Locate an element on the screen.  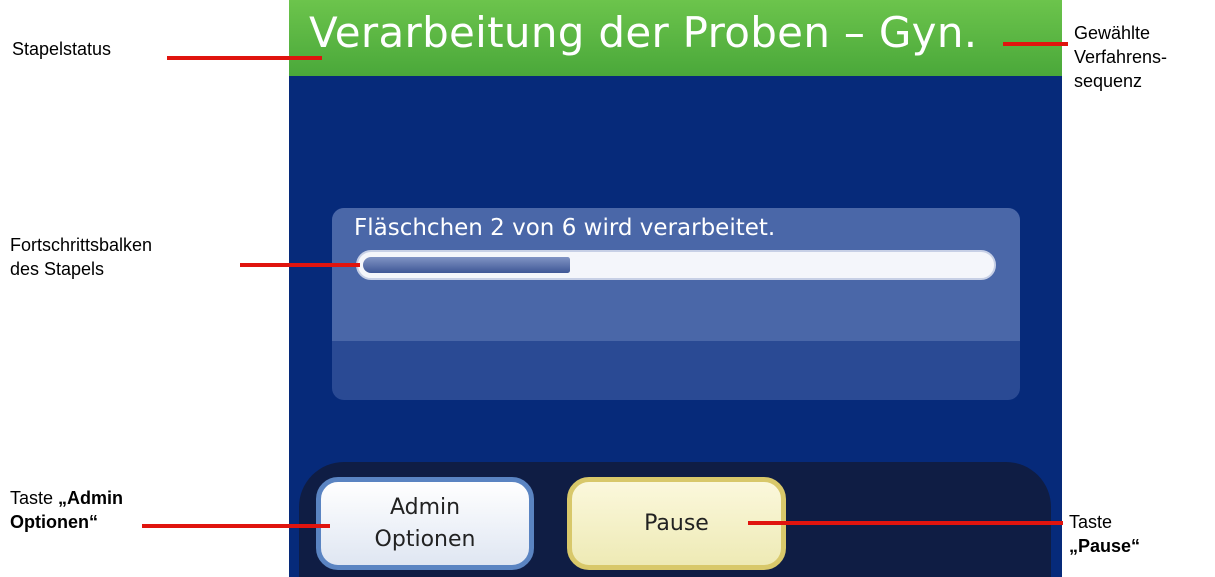
annotation-pause-prefix: Taste is located at coordinates (1091, 522).